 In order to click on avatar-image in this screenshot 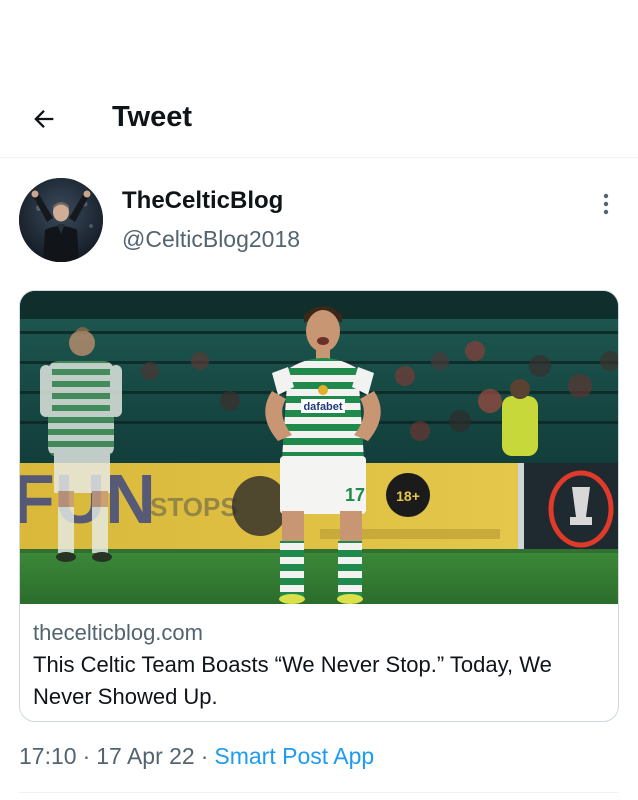, I will do `click(61, 220)`.